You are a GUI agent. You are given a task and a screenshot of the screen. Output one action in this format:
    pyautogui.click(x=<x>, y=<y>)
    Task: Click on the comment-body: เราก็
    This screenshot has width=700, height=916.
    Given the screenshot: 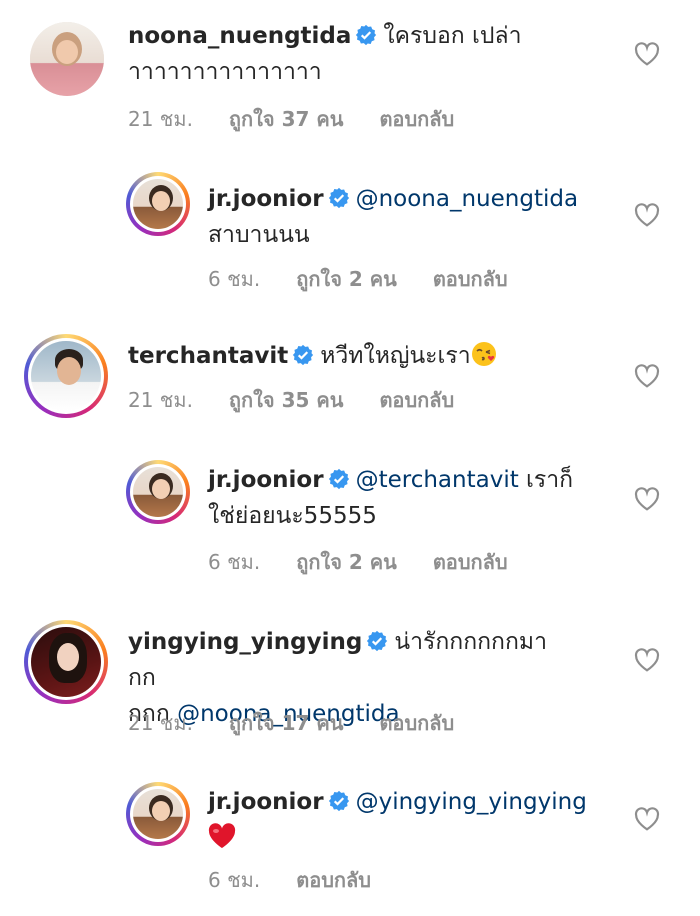 What is the action you would take?
    pyautogui.click(x=546, y=480)
    